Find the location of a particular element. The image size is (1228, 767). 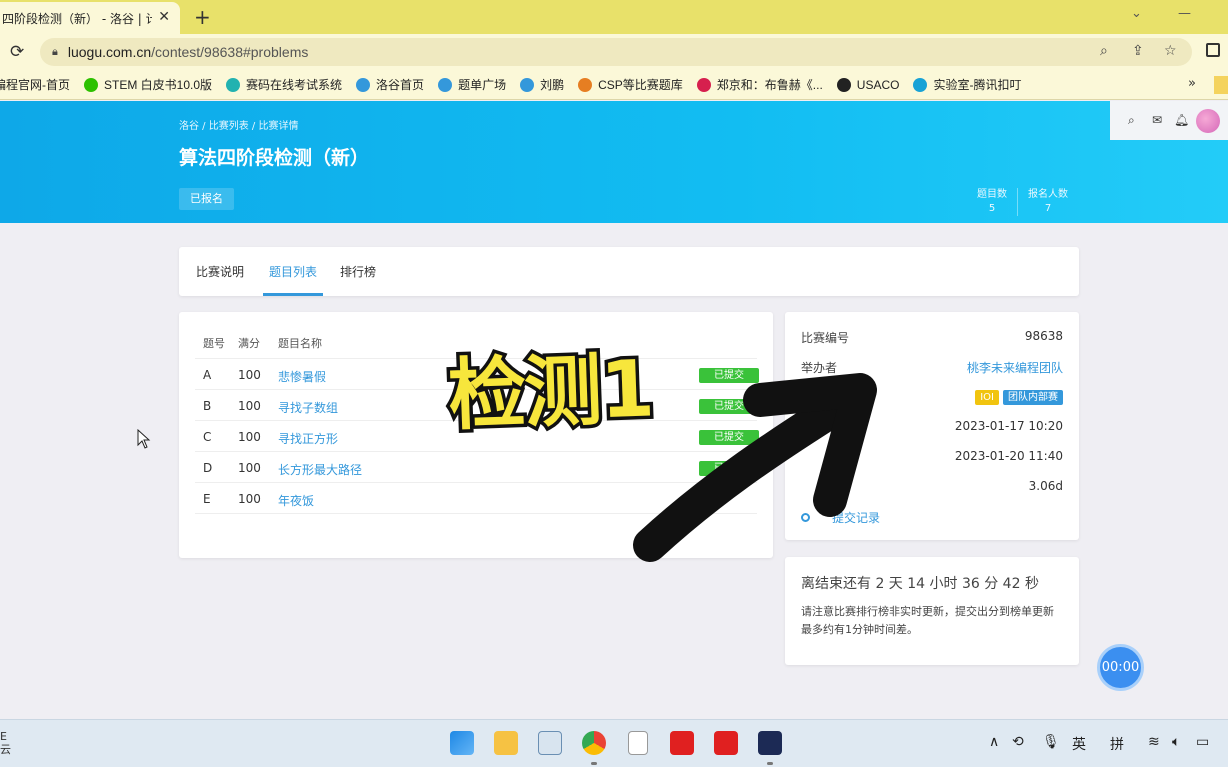

ime-language: 英 is located at coordinates (1079, 744).